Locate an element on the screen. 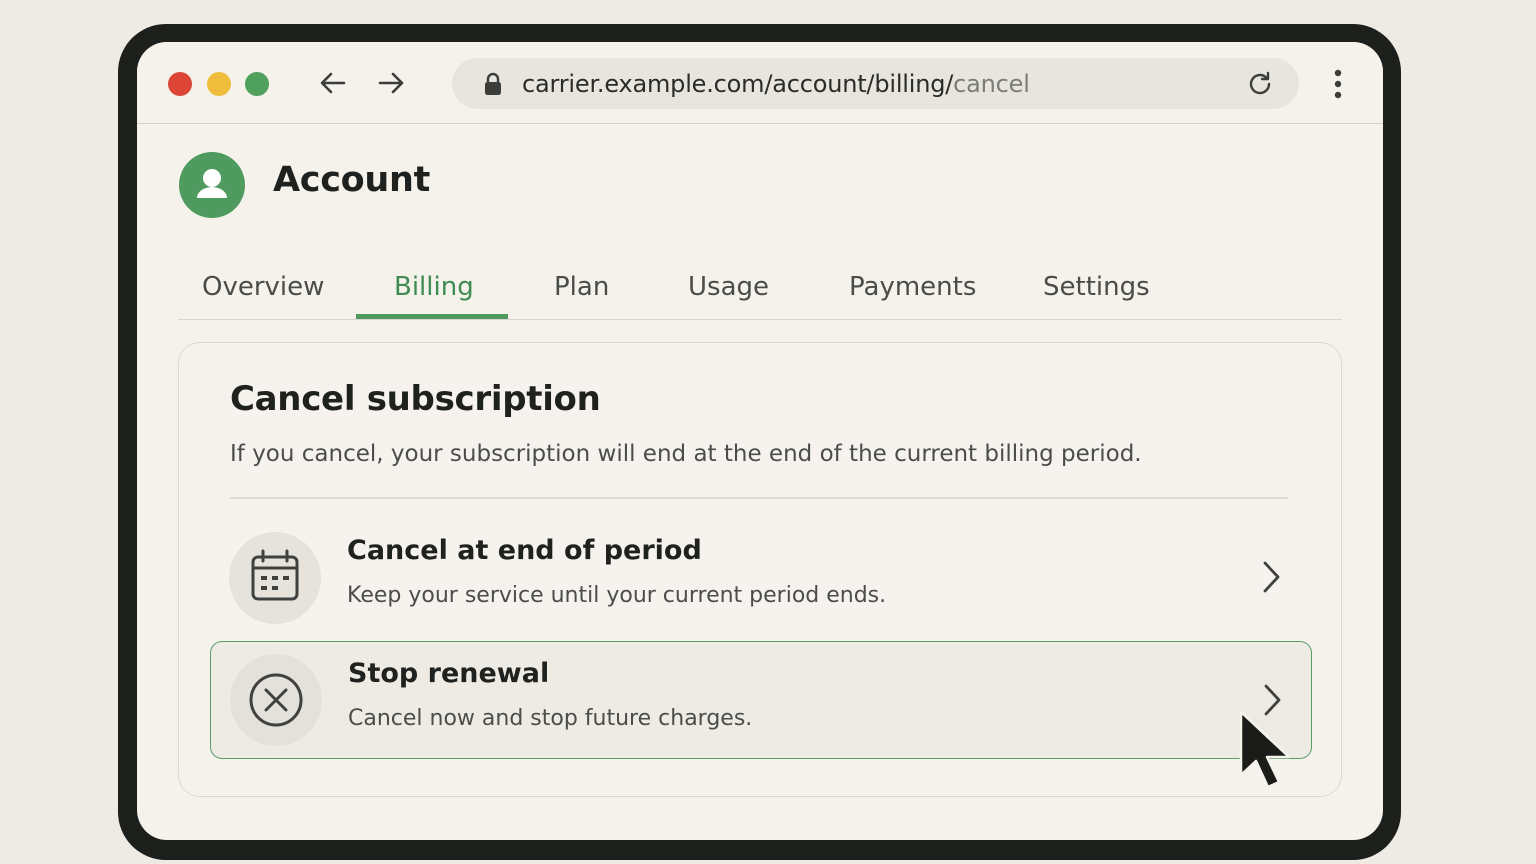 The height and width of the screenshot is (864, 1536). tab-plan: Plan is located at coordinates (581, 287).